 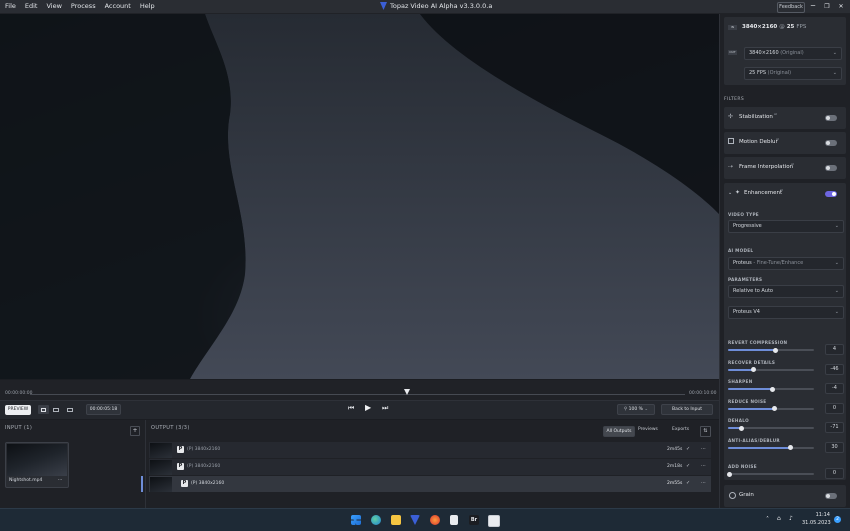 What do you see at coordinates (118, 6) in the screenshot?
I see `menu-account: Account` at bounding box center [118, 6].